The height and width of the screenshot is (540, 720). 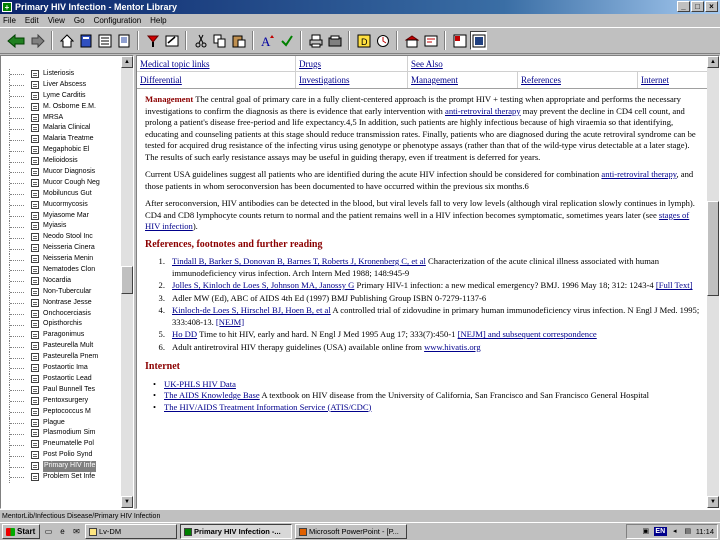 I want to click on topic-item: Neodo Stool Inc, so click(x=62, y=238).